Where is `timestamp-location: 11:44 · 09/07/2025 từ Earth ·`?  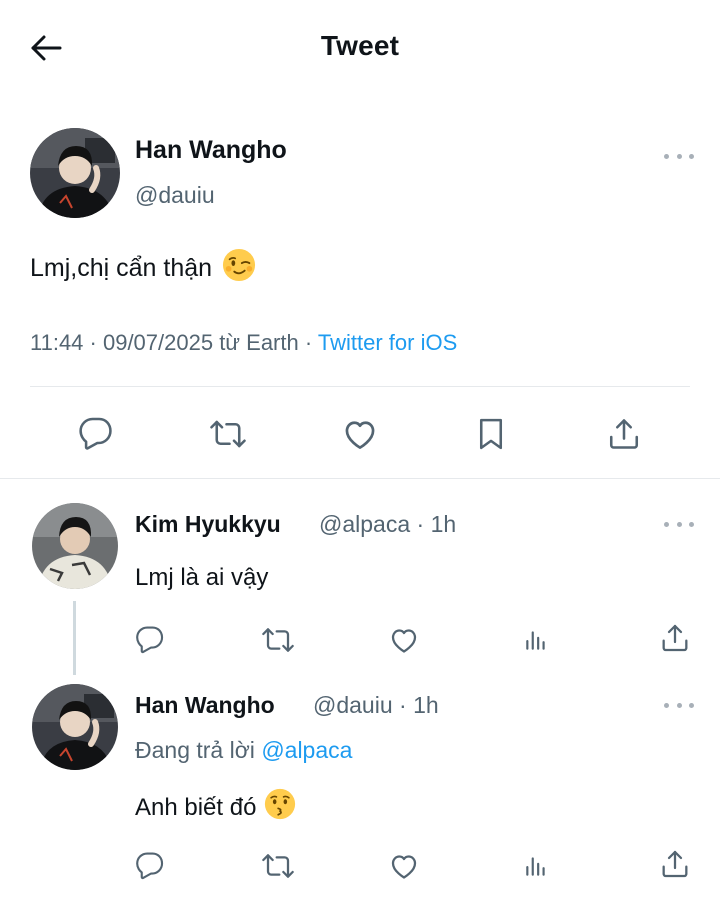 timestamp-location: 11:44 · 09/07/2025 từ Earth · is located at coordinates (174, 342).